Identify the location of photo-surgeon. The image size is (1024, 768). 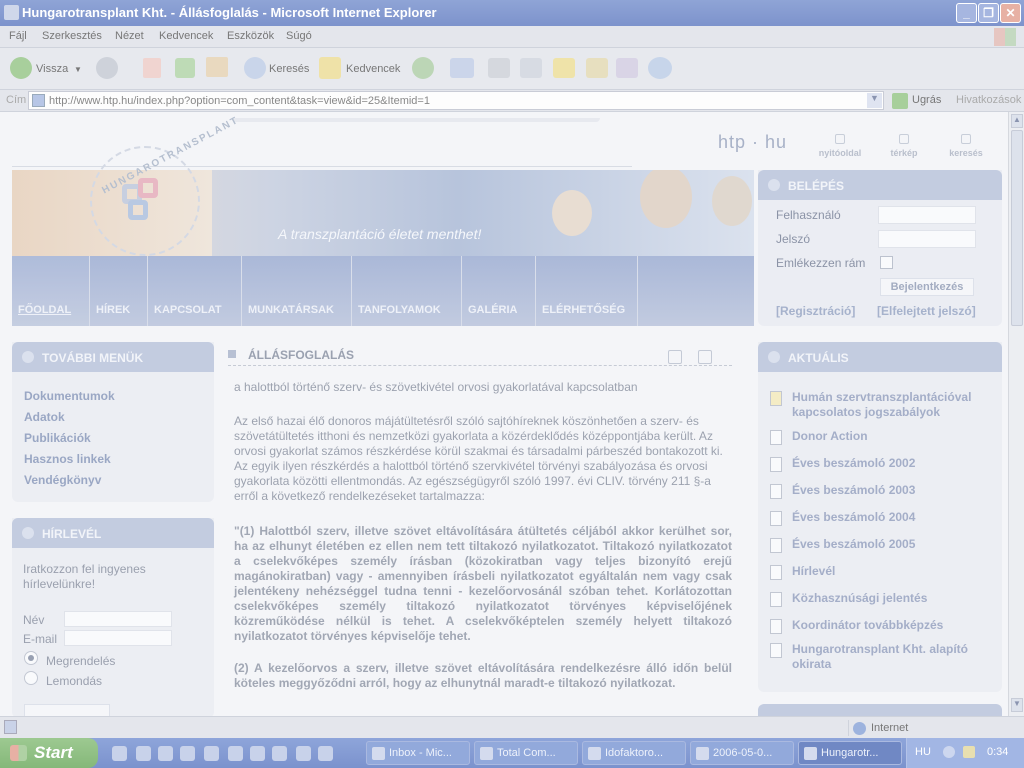
(666, 199).